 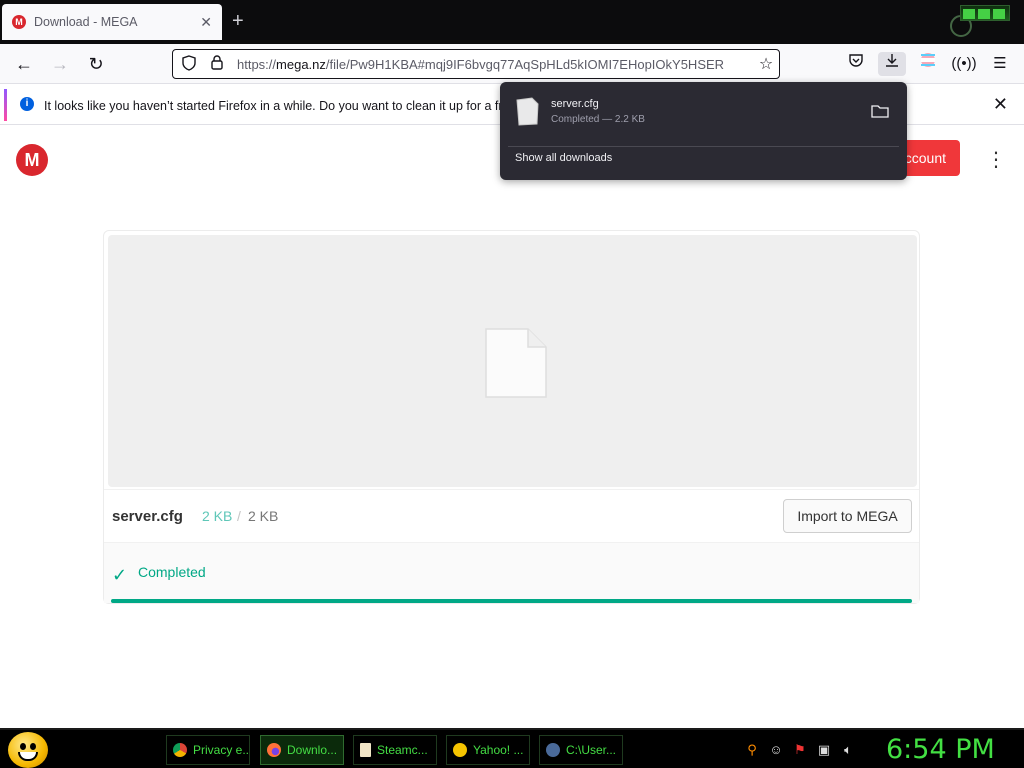 What do you see at coordinates (824, 750) in the screenshot?
I see `network-icon: ▣` at bounding box center [824, 750].